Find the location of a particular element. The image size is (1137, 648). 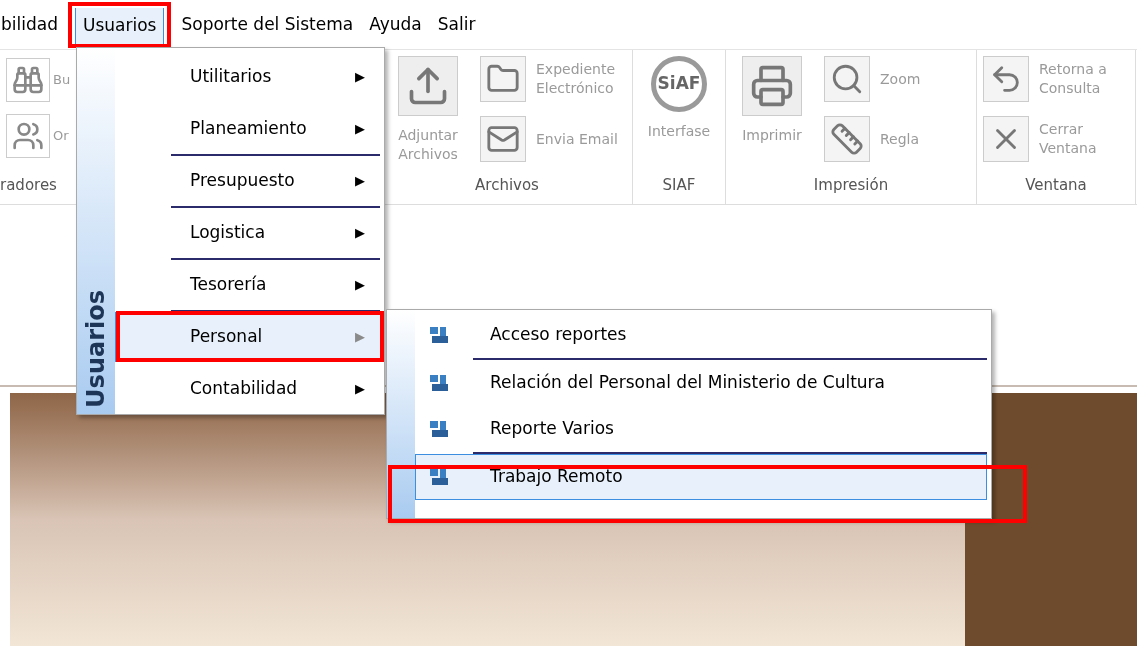

ribbon-group-label: Impresión is located at coordinates (851, 185).